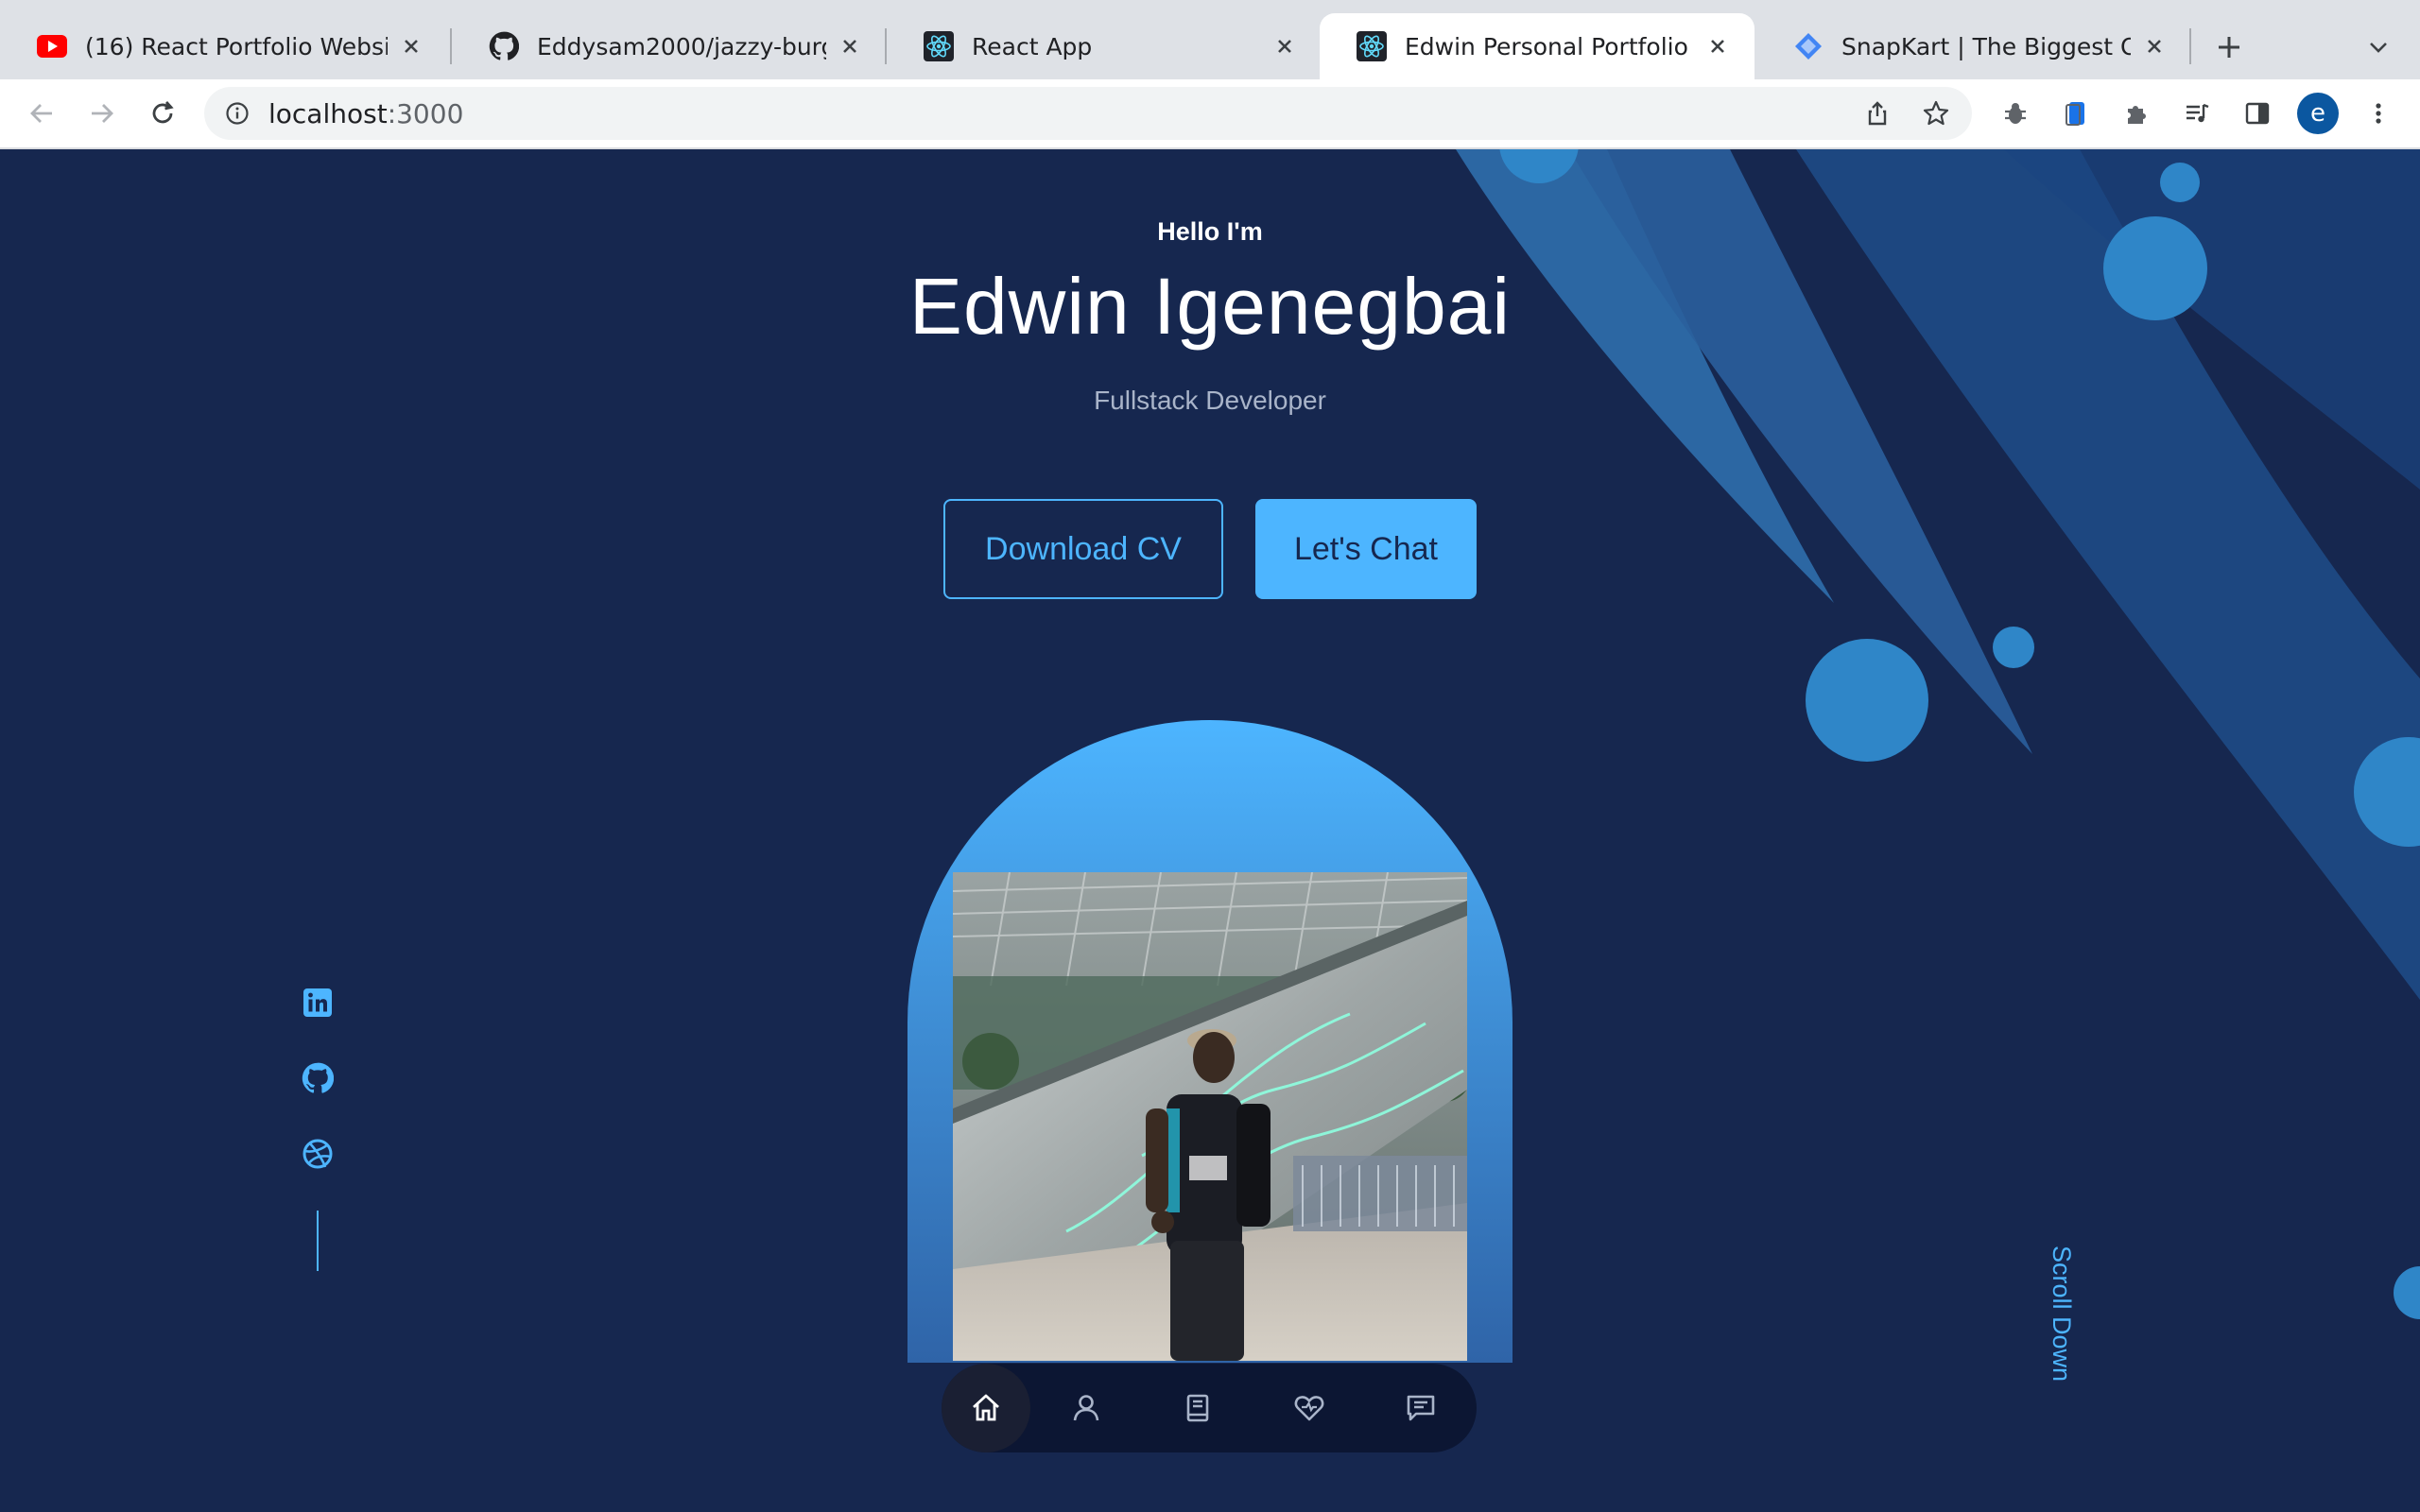 The width and height of the screenshot is (2420, 1512). I want to click on share-icon, so click(1878, 113).